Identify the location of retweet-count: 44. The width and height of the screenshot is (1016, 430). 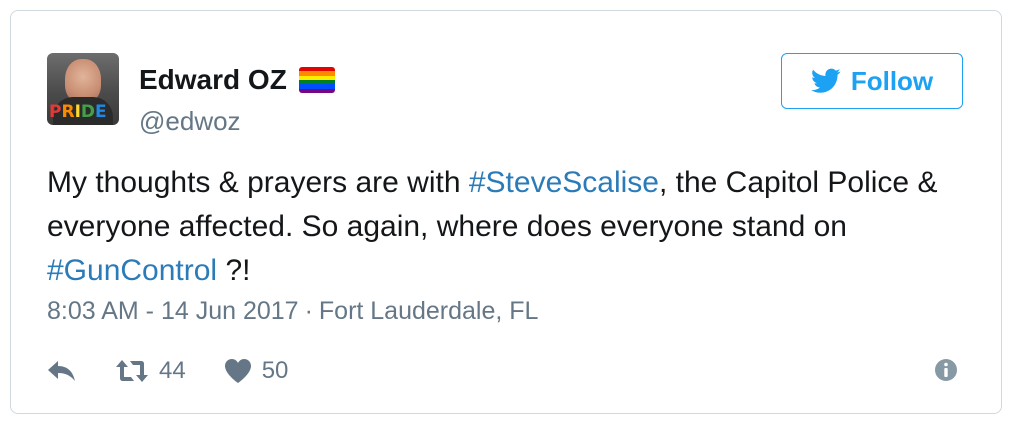
(172, 370).